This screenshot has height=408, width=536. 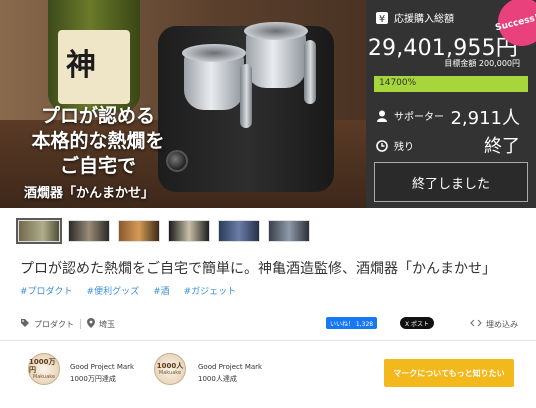 I want to click on project-title: プロが認めた熱燗をご自宅で簡単に。神亀酒造監修、酒燗器「かんまかせ」, so click(x=258, y=269).